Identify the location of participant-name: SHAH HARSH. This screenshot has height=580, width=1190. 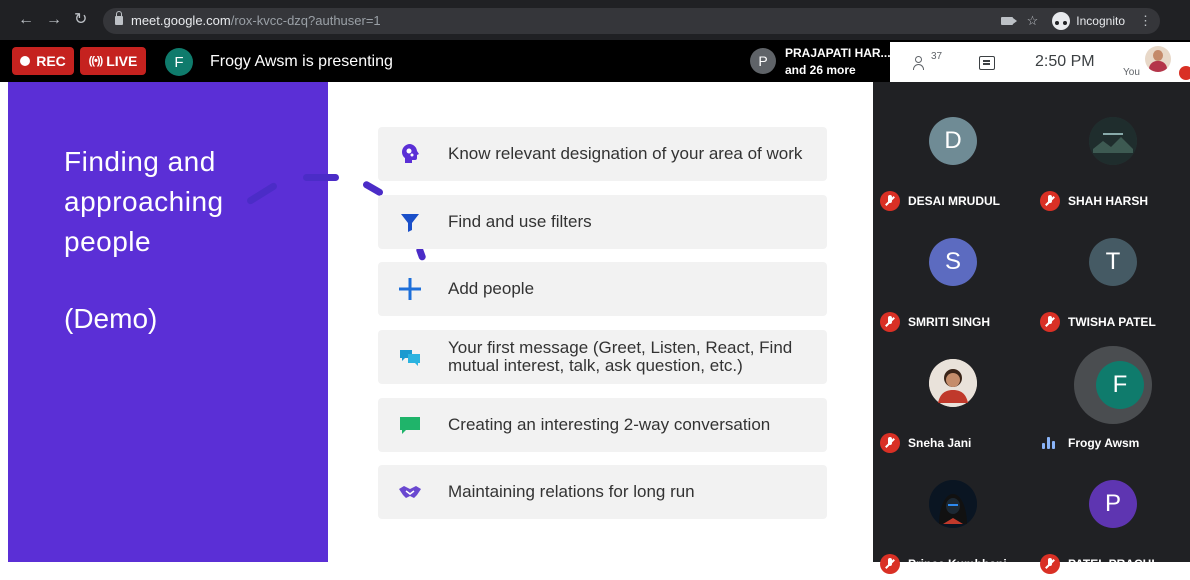
(1108, 201).